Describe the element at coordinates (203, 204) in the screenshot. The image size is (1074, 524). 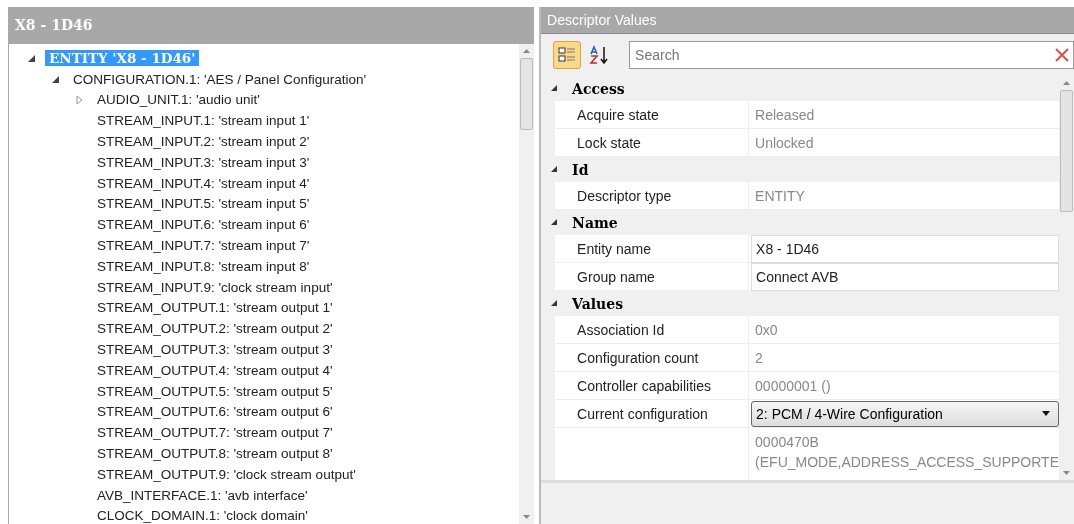
I see `tree-item: STREAM_INPUT.5: 'stream input 5'` at that location.